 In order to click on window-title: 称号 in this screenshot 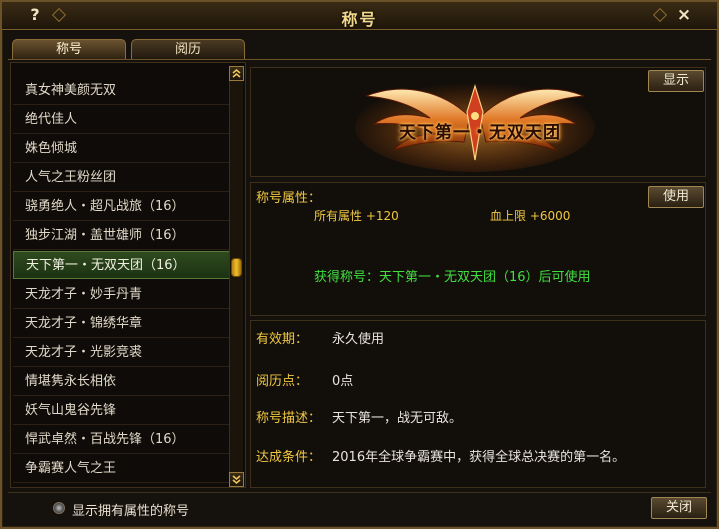, I will do `click(359, 19)`.